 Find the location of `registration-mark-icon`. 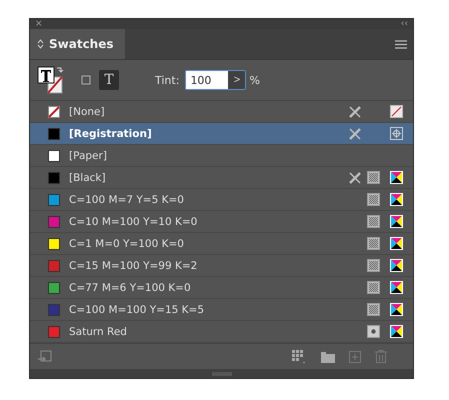

registration-mark-icon is located at coordinates (396, 133).